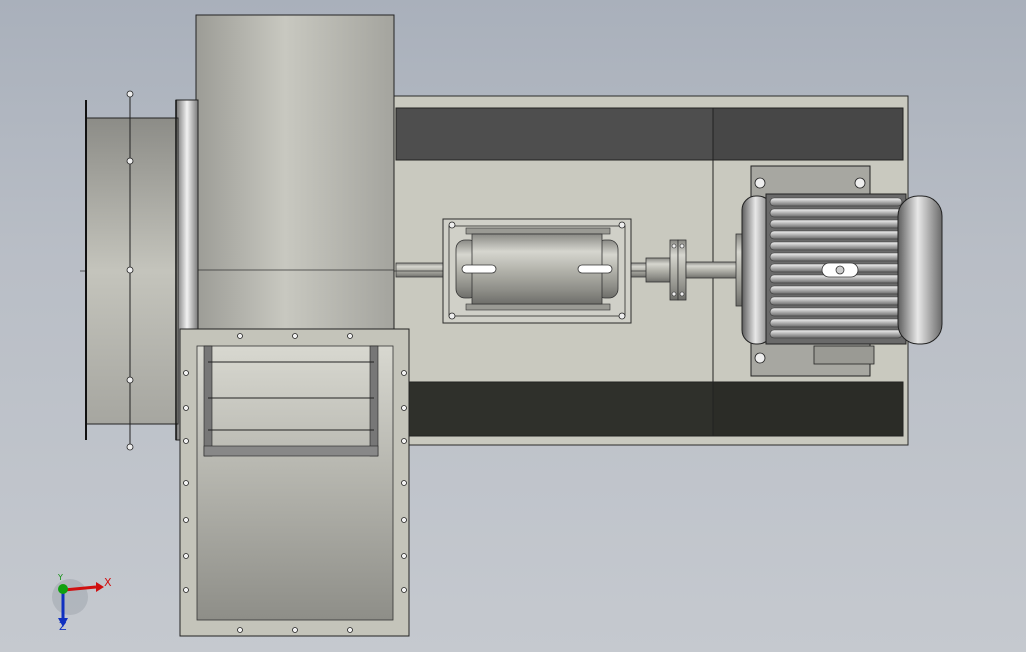 The width and height of the screenshot is (1026, 652). Describe the element at coordinates (295, 173) in the screenshot. I see `fan-scroll-housing` at that location.